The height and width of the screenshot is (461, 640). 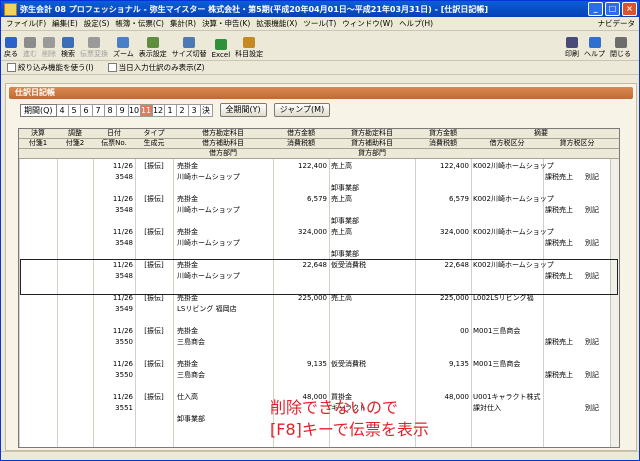 I want to click on toolbar-zoom-button: ズーム, so click(x=123, y=48).